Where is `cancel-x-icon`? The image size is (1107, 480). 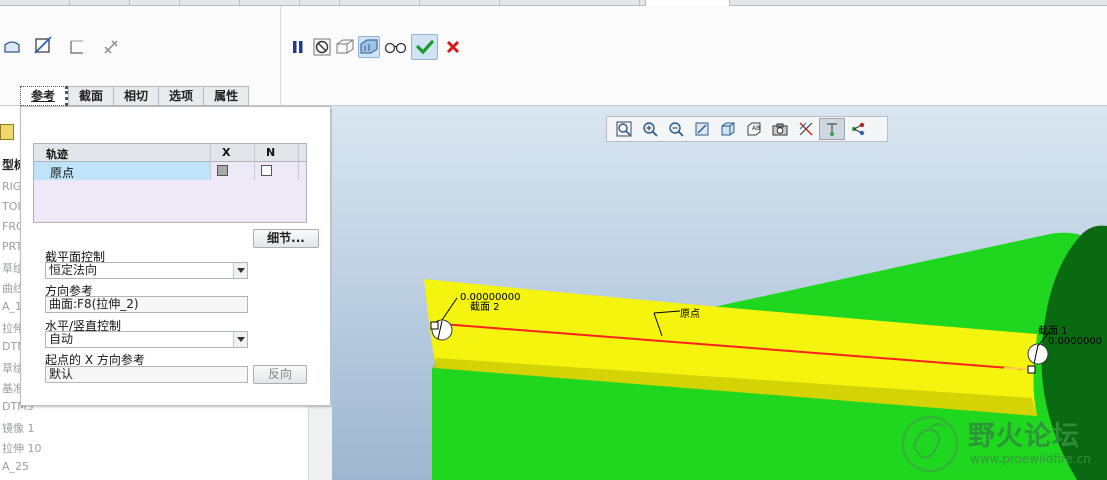
cancel-x-icon is located at coordinates (453, 47).